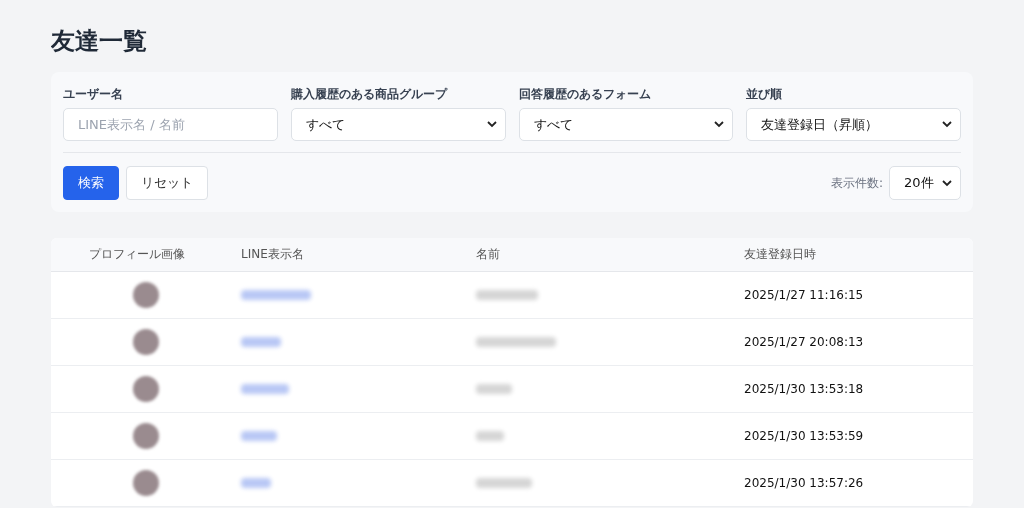 The width and height of the screenshot is (1024, 508). I want to click on field-label: 回答履歴のあるフォーム, so click(585, 94).